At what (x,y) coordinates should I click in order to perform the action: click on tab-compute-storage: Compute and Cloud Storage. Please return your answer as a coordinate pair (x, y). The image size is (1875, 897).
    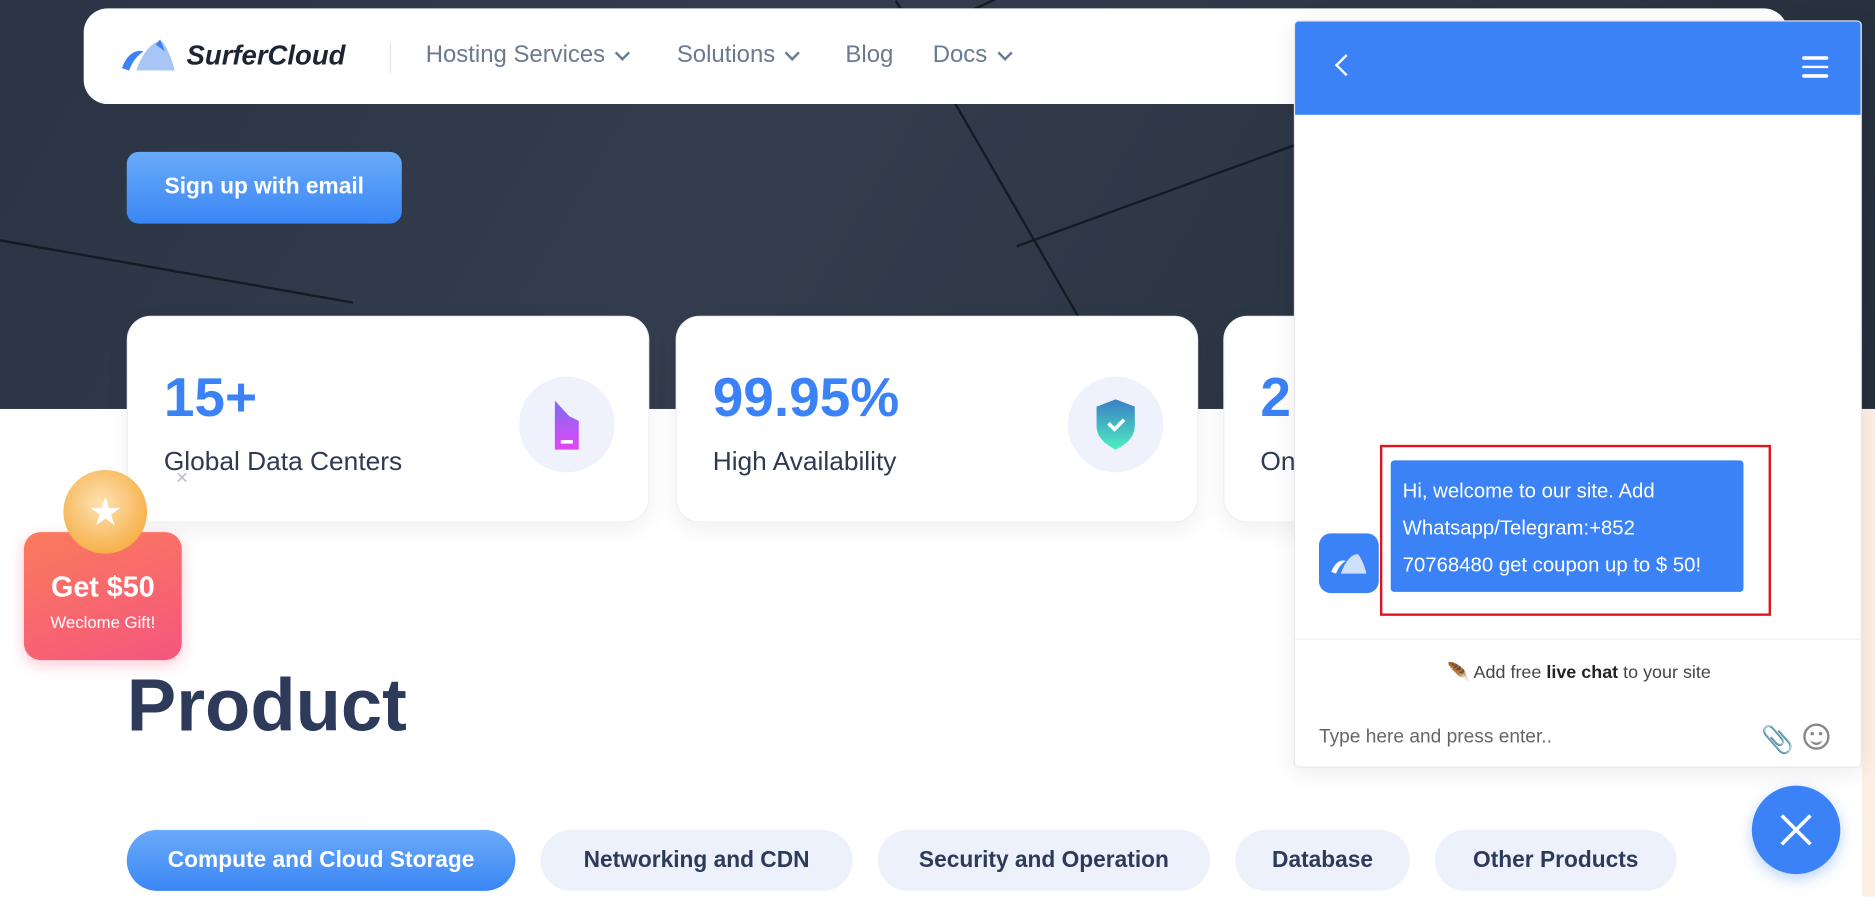
    Looking at the image, I should click on (321, 860).